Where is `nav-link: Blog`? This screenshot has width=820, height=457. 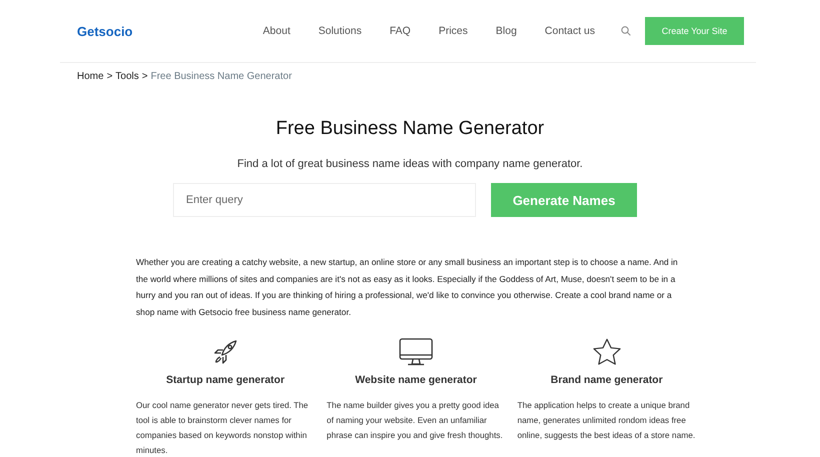 nav-link: Blog is located at coordinates (506, 31).